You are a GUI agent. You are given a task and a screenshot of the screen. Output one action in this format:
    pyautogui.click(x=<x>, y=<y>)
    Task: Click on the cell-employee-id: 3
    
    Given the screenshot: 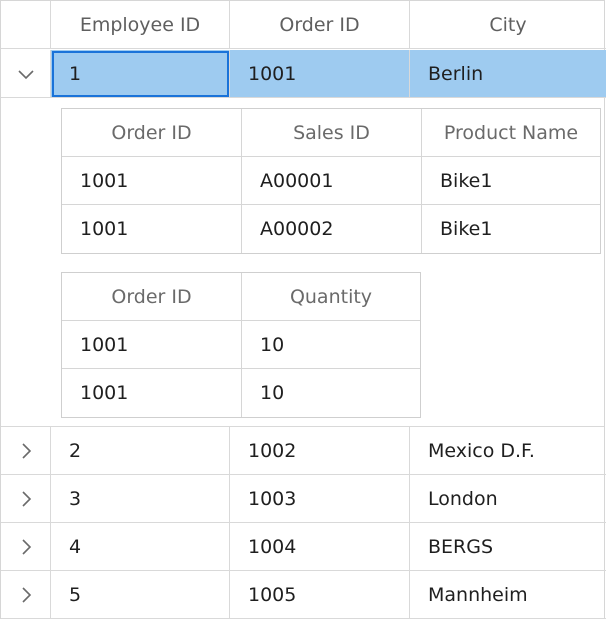 What is the action you would take?
    pyautogui.click(x=140, y=499)
    